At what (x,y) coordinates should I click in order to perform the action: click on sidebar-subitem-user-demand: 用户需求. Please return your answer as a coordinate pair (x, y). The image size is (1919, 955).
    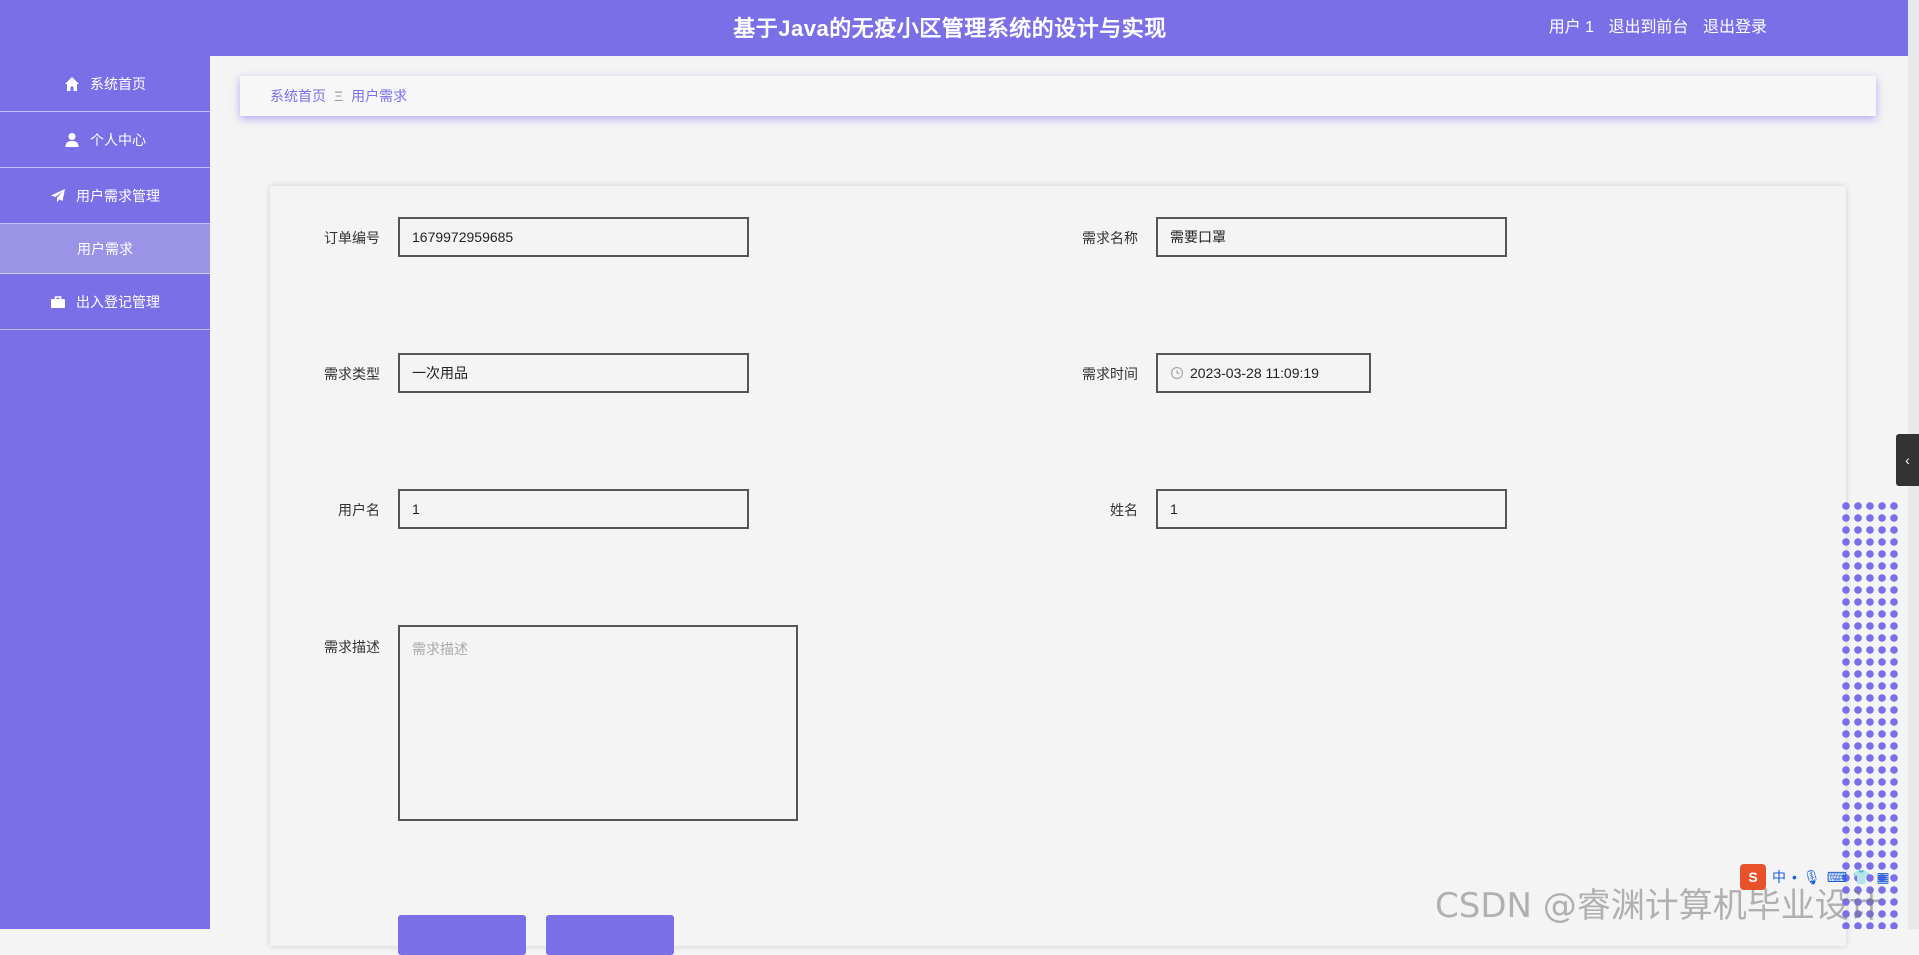
    Looking at the image, I should click on (105, 249).